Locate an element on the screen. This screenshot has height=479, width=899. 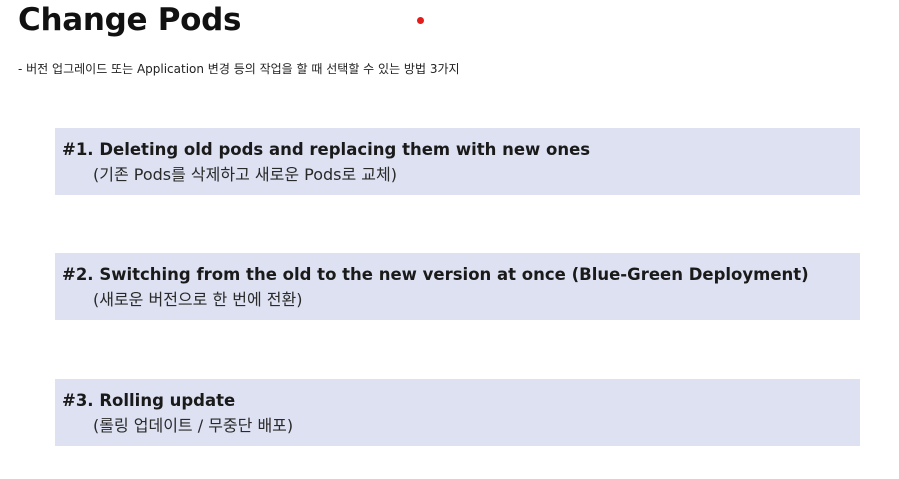
method-card-3: #3. Rolling update (롤링 업데이트 / 무중단 배포) is located at coordinates (457, 412).